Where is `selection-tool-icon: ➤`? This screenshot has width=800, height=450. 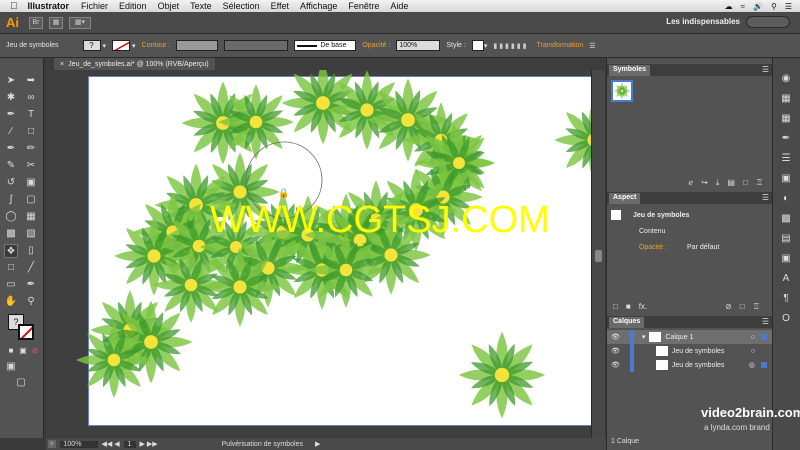 selection-tool-icon: ➤ is located at coordinates (11, 81).